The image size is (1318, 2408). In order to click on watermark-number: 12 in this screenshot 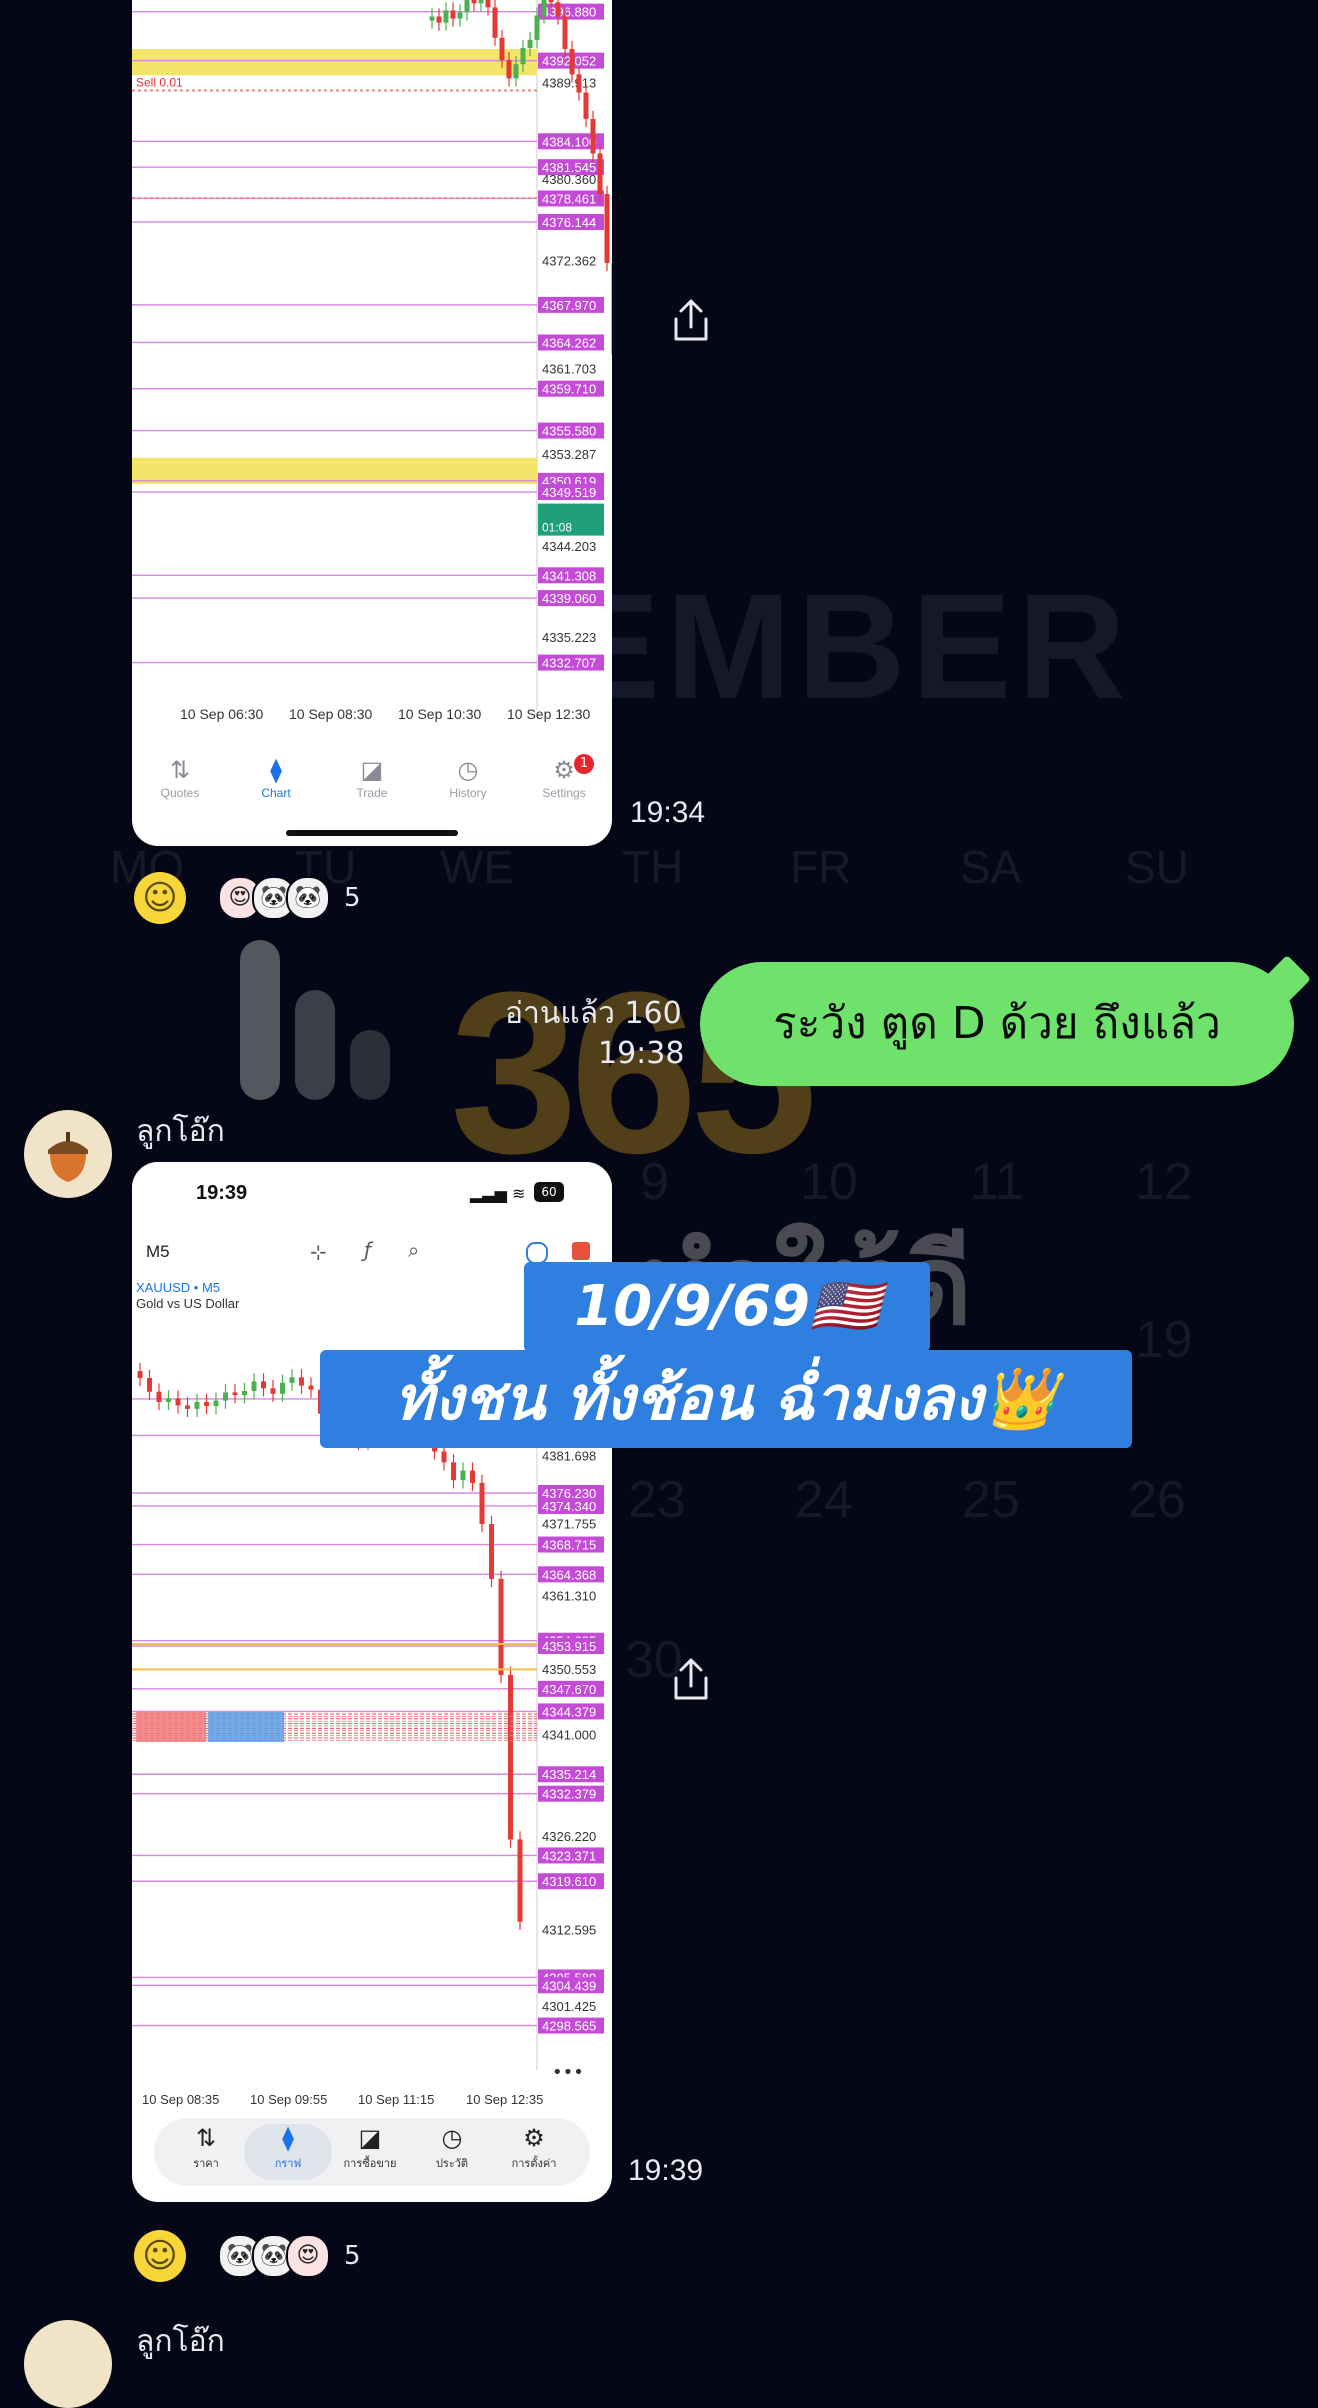, I will do `click(1164, 1182)`.